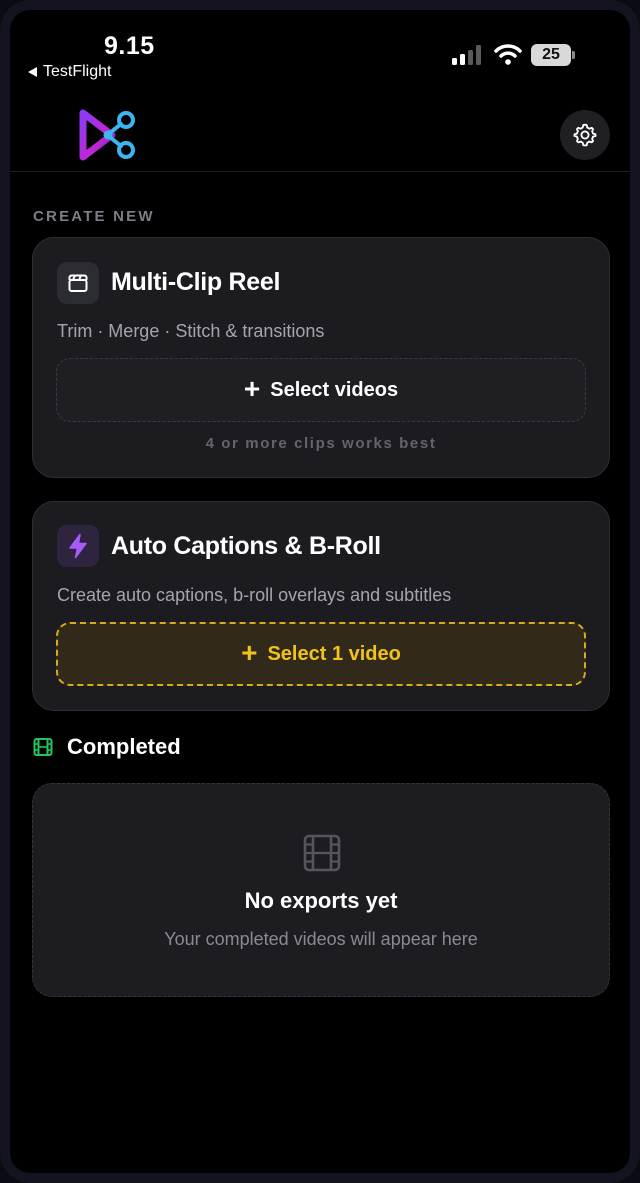  I want to click on select-videos-label: Select videos, so click(334, 389).